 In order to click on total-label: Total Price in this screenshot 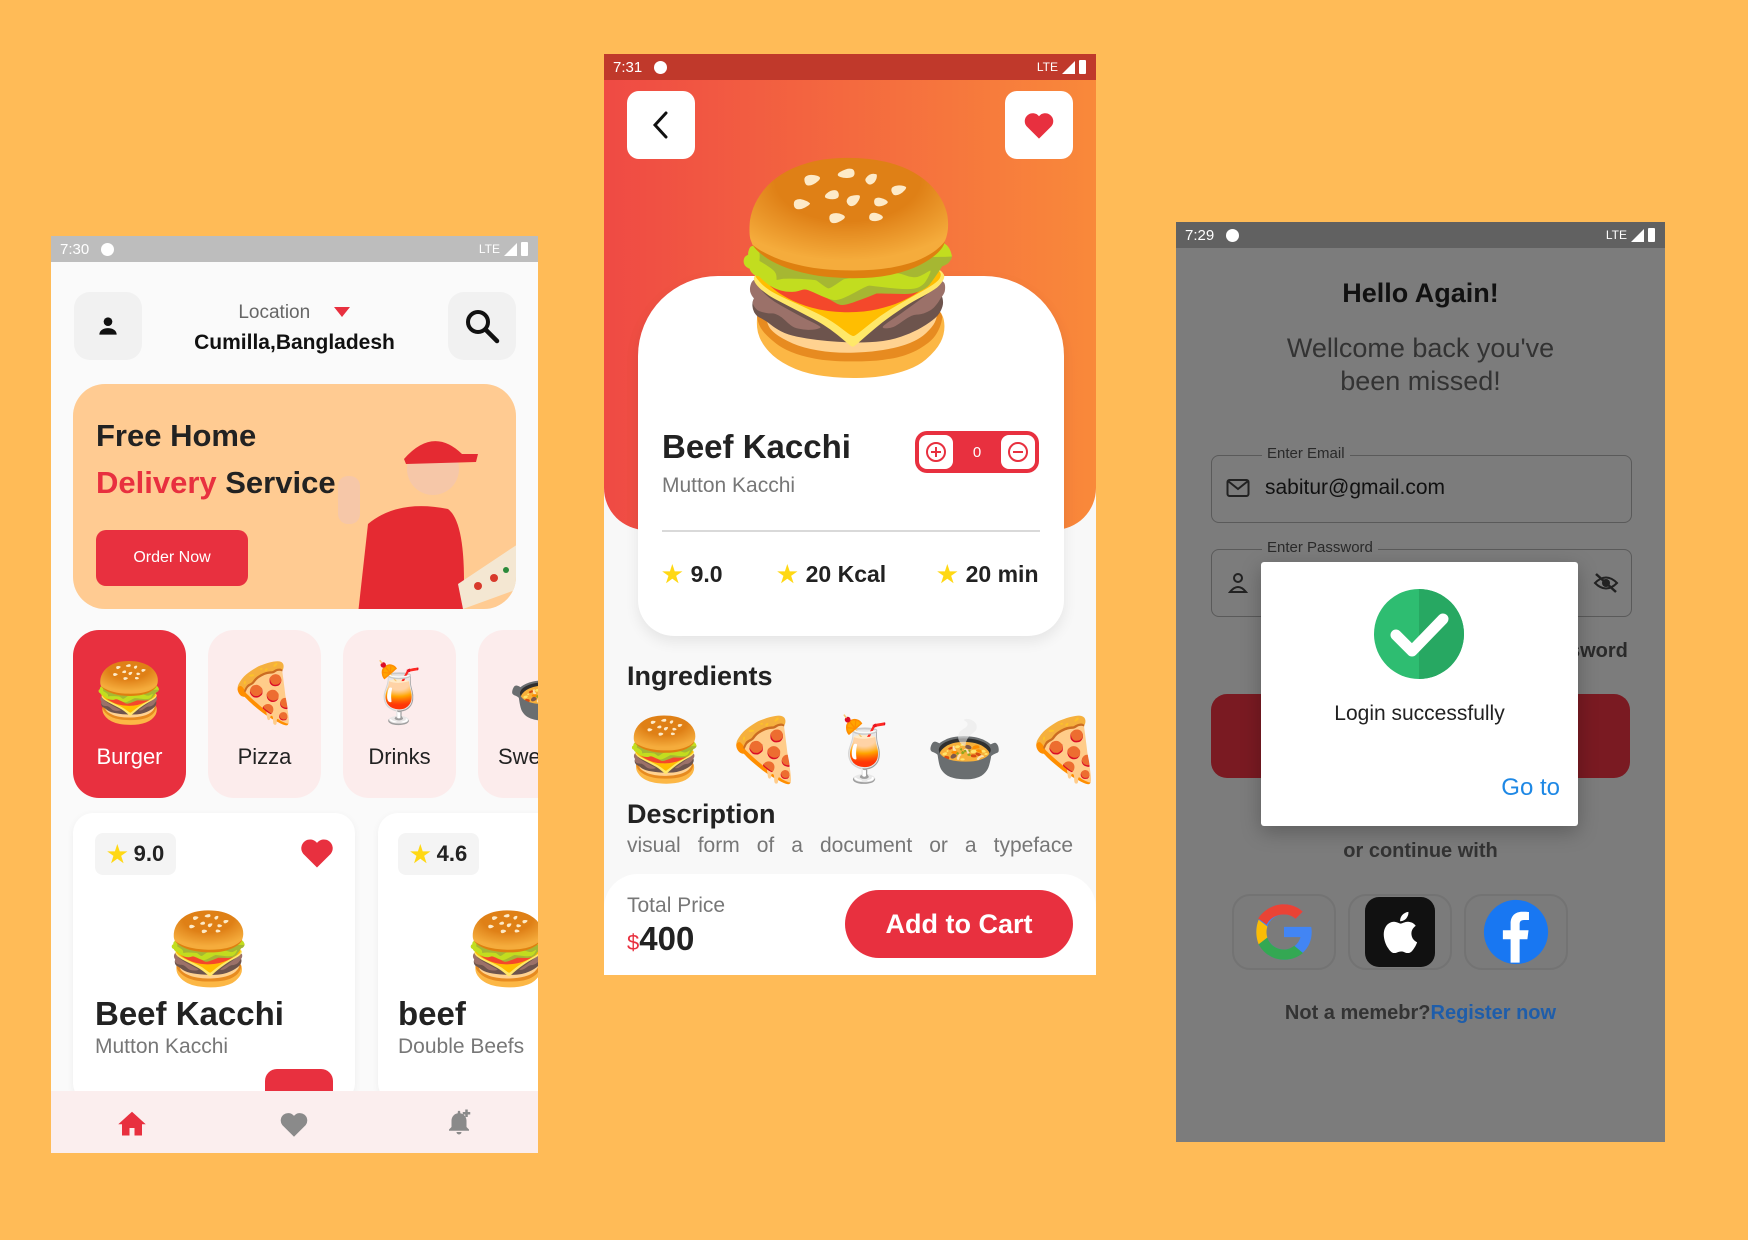, I will do `click(676, 905)`.